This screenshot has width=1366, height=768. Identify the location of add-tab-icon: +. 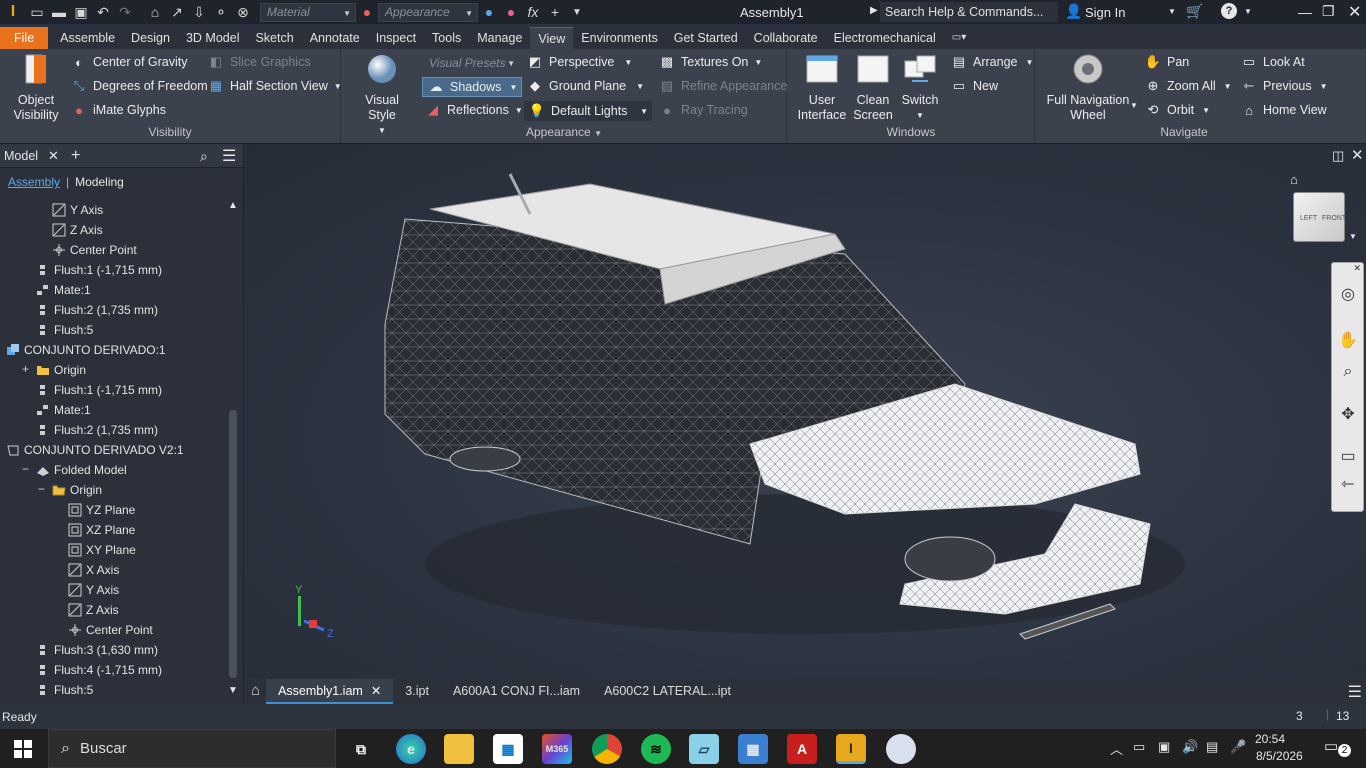
(75, 156).